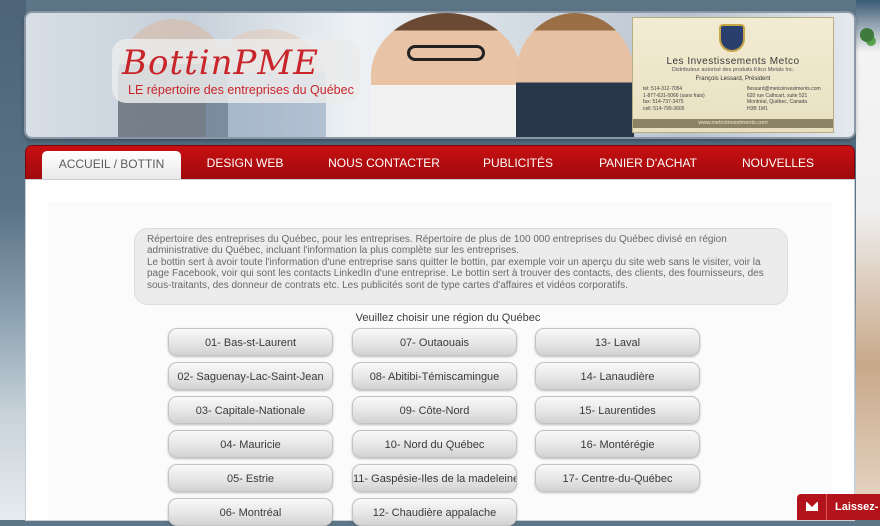  Describe the element at coordinates (250, 410) in the screenshot. I see `region-button-03: 03- Capitale-Nationale` at that location.